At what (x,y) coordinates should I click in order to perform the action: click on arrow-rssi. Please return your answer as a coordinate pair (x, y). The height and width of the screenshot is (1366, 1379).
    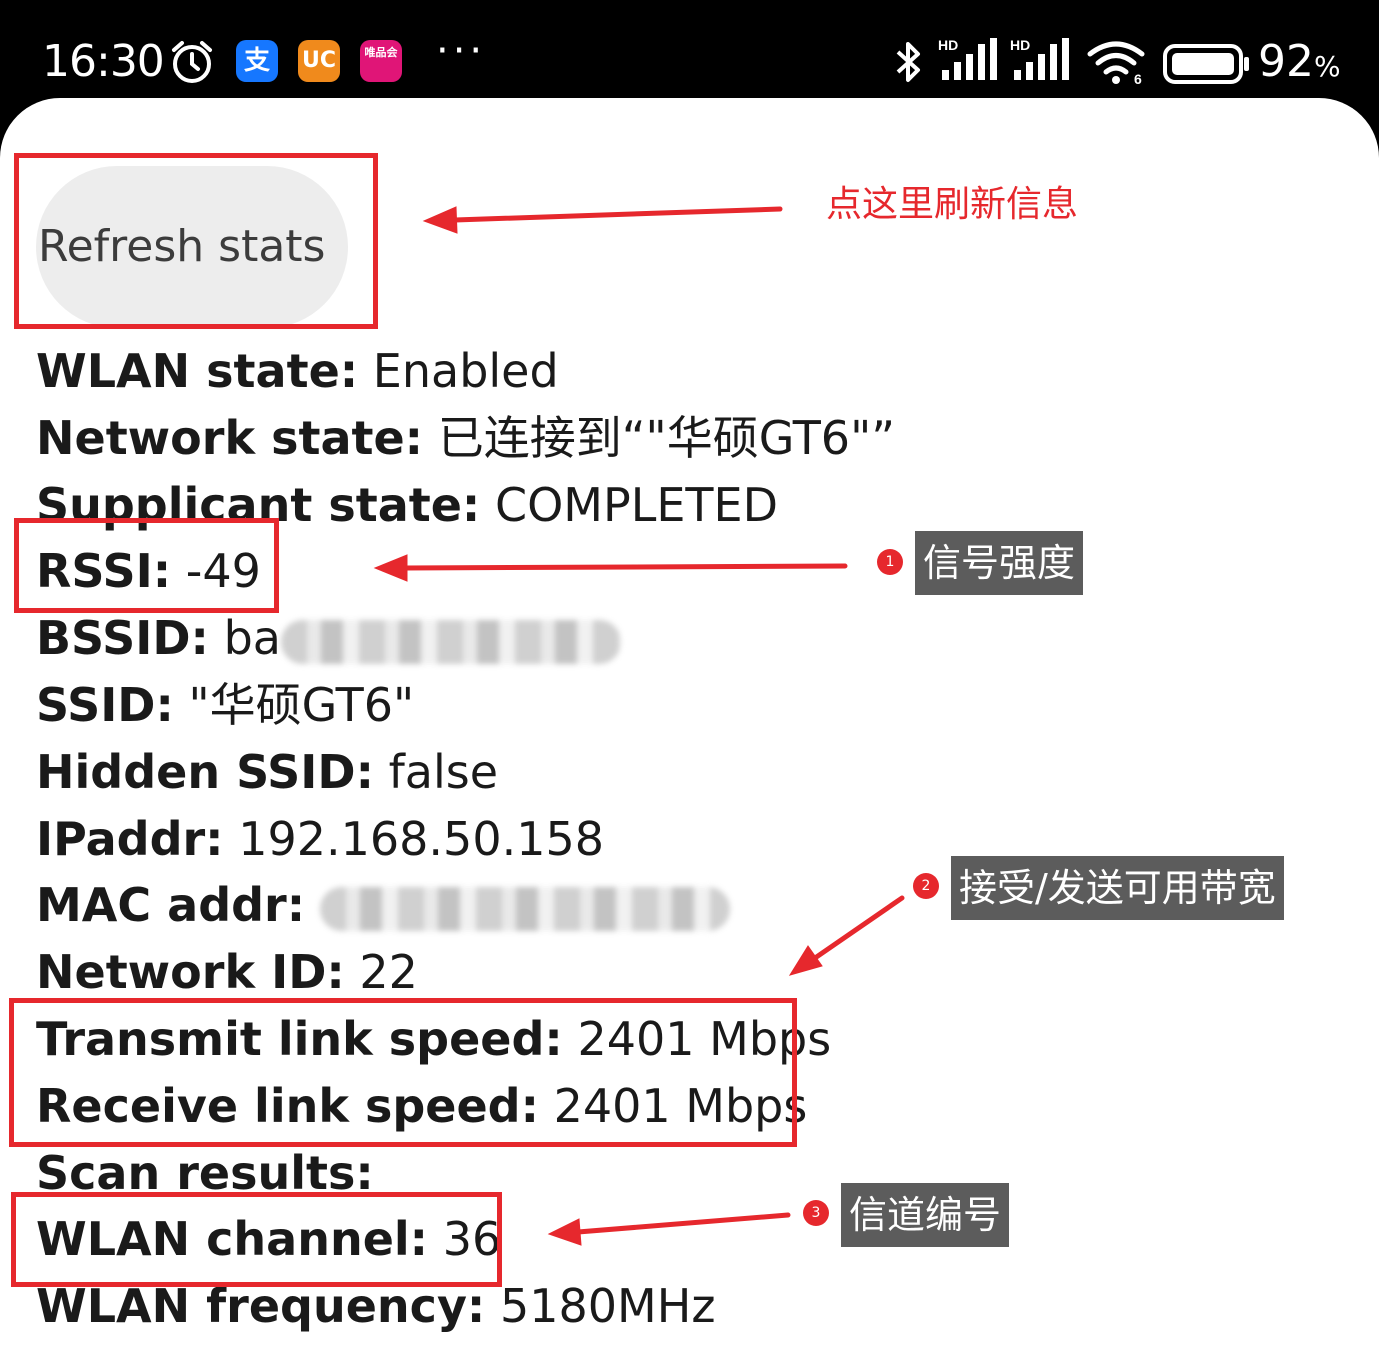
    Looking at the image, I should click on (610, 568).